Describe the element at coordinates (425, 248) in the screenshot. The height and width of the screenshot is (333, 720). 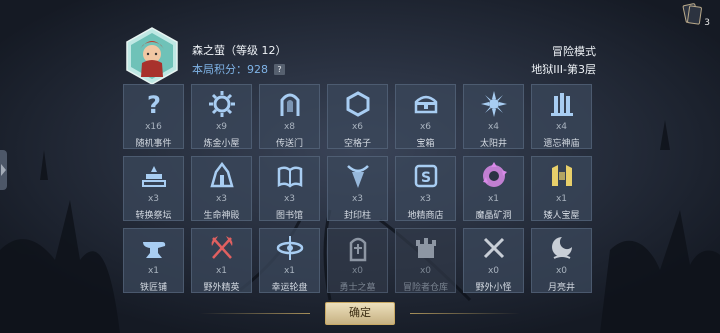
I see `warehouse-icon` at that location.